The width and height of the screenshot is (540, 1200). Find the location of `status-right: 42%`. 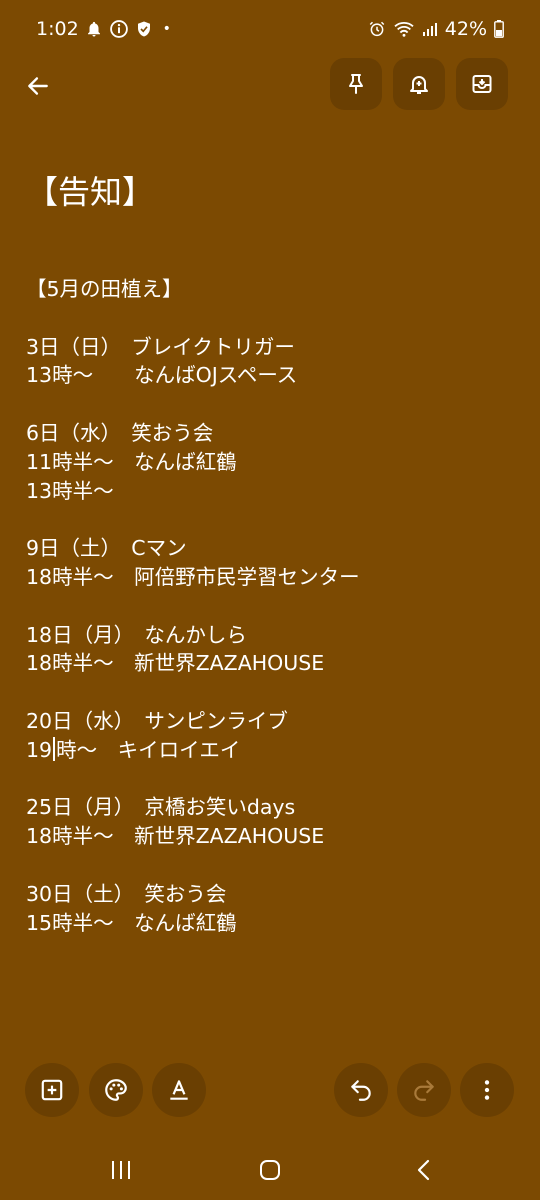

status-right: 42% is located at coordinates (436, 29).